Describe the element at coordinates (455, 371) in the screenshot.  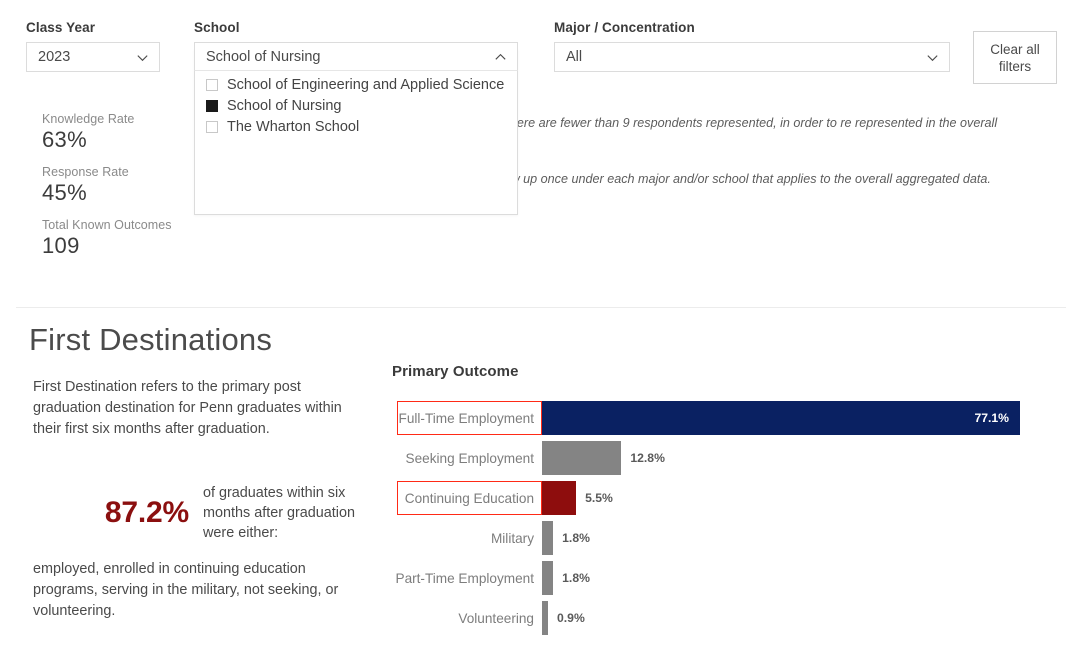
I see `chart-title: Primary Outcome` at that location.